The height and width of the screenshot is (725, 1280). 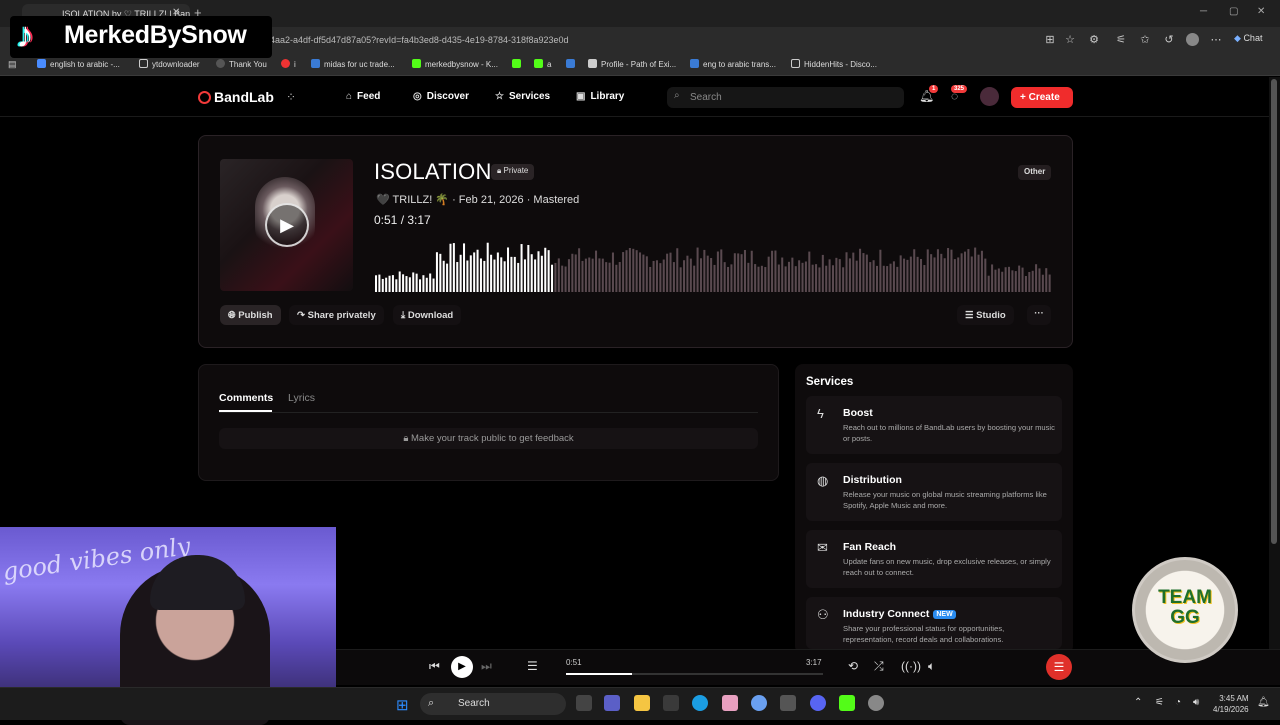 What do you see at coordinates (1203, 11) in the screenshot?
I see `minimize-icon: ─` at bounding box center [1203, 11].